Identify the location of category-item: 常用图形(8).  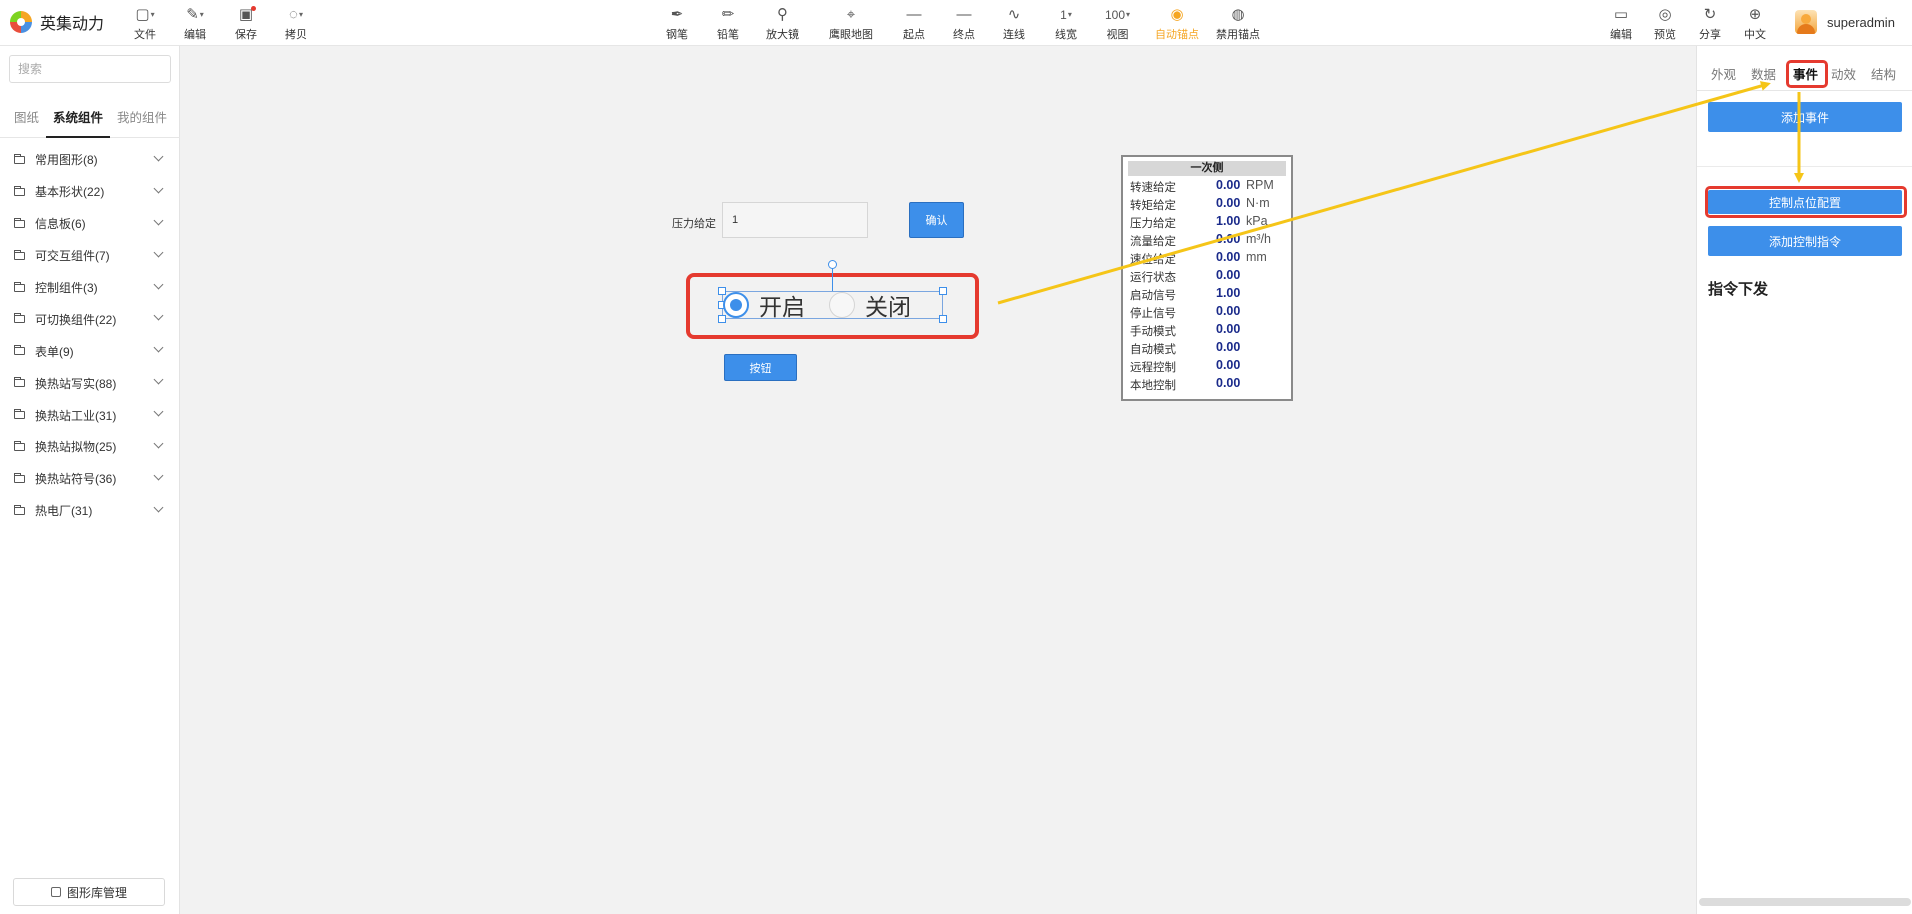
(90, 160).